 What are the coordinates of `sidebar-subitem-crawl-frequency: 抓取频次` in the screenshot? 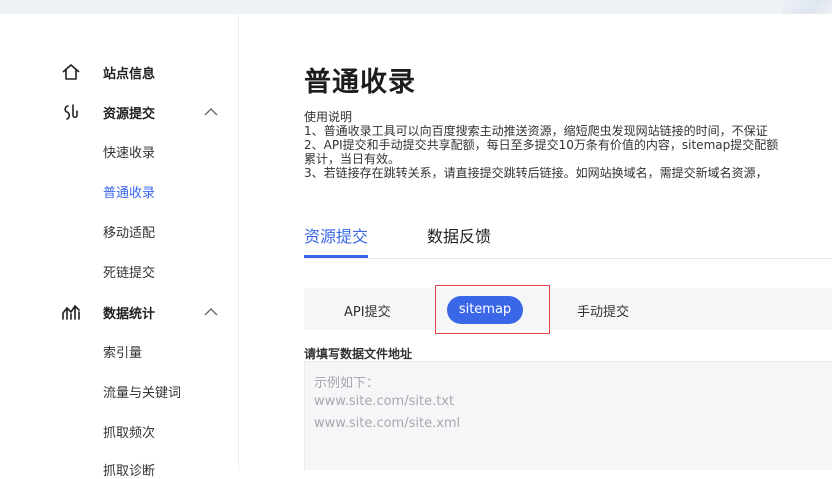 It's located at (129, 431).